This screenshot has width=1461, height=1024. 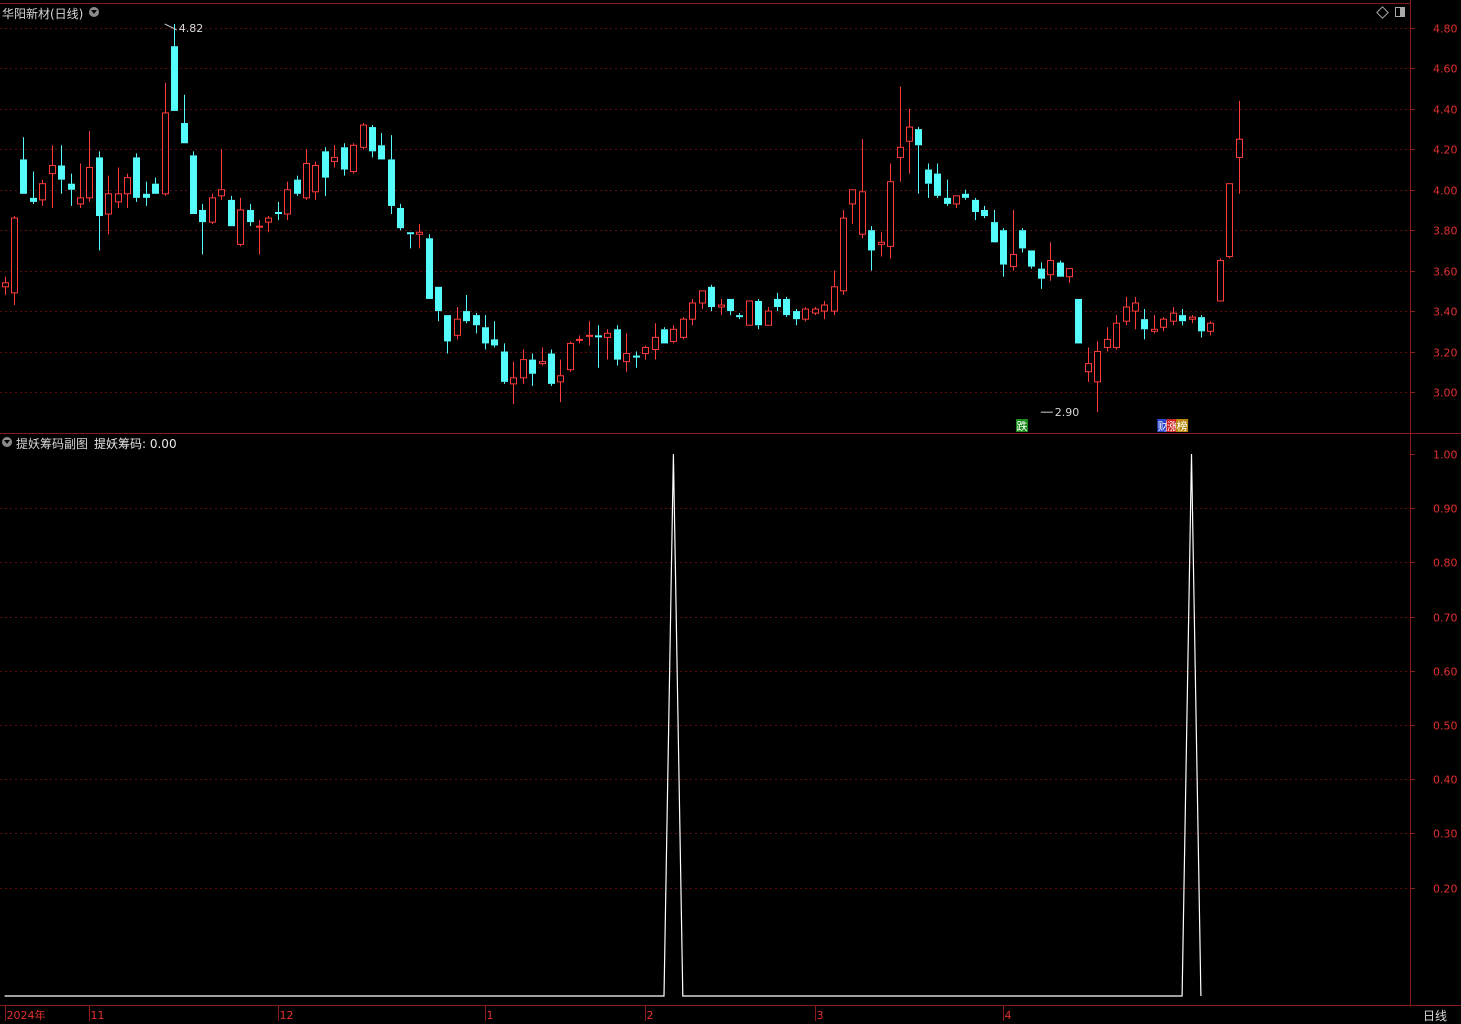 I want to click on price-annotation: 4.82, so click(x=191, y=28).